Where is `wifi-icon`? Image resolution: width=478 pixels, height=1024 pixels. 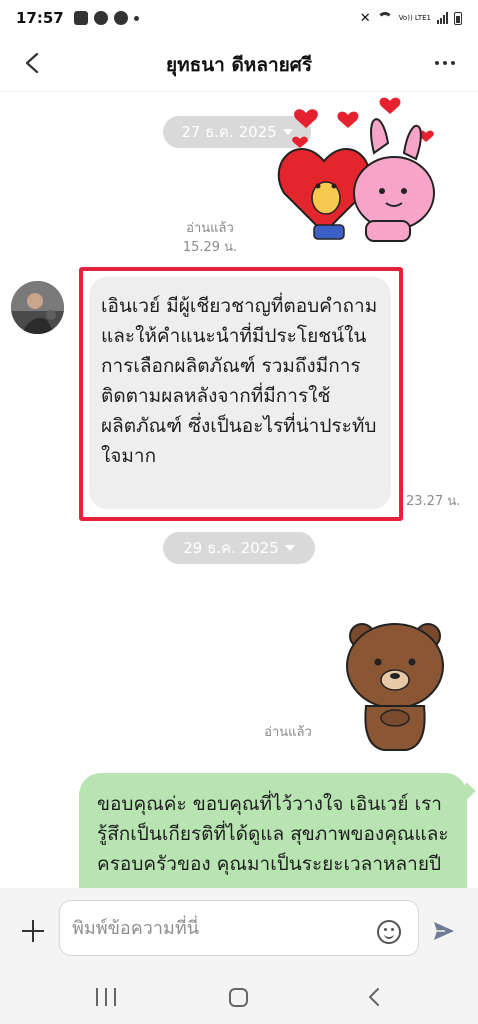
wifi-icon is located at coordinates (384, 18).